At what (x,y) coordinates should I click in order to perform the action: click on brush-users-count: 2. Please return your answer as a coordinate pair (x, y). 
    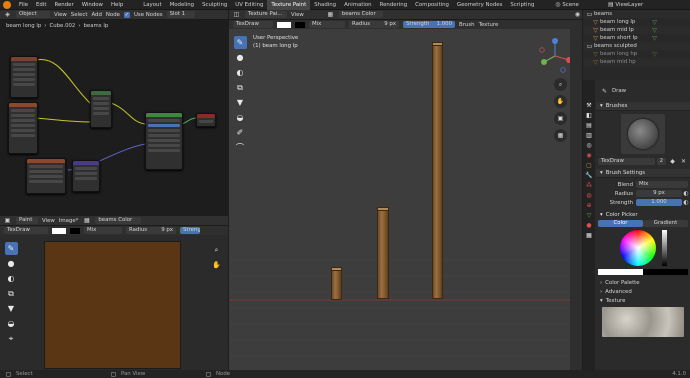
    Looking at the image, I should click on (661, 161).